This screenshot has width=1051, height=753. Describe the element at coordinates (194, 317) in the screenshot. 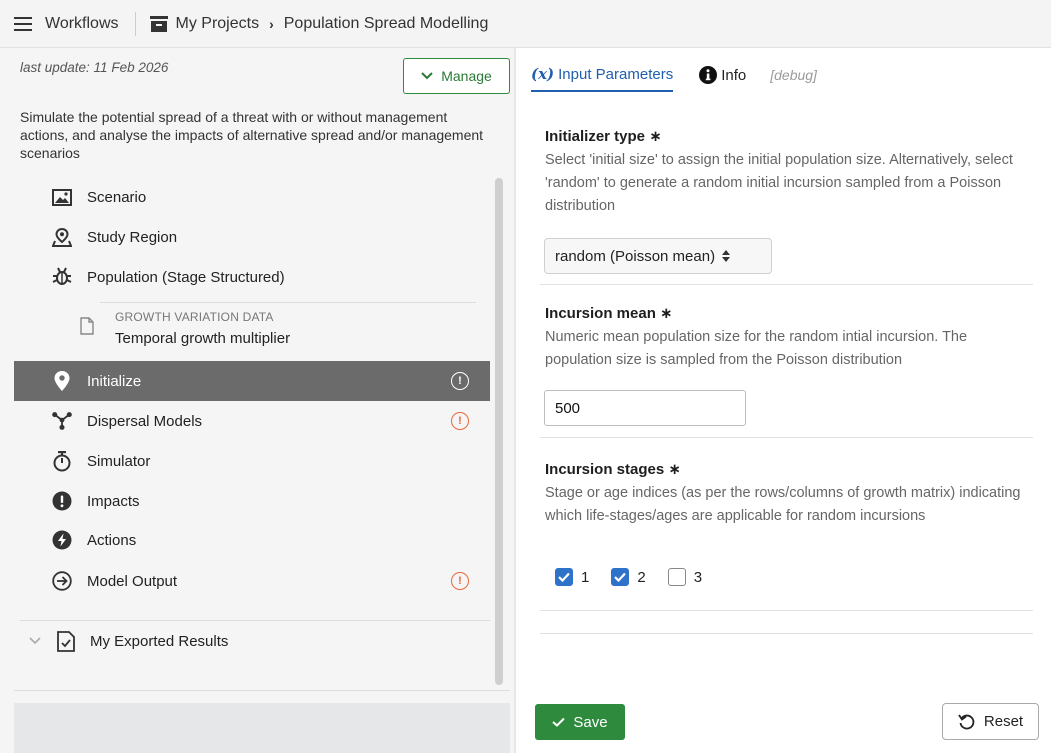

I see `subitem-caption: GROWTH VARIATION DATA` at that location.